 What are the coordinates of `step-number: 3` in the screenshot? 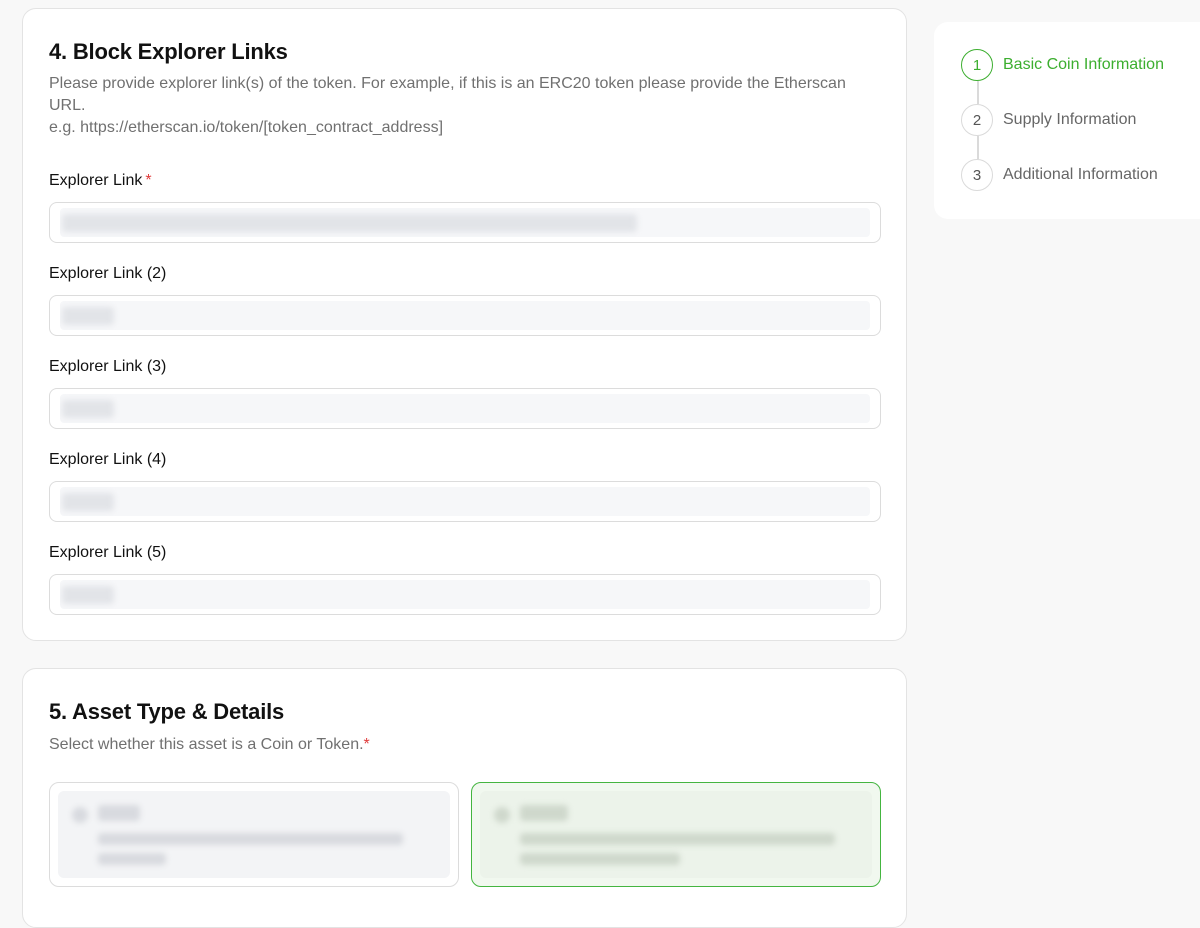 It's located at (977, 175).